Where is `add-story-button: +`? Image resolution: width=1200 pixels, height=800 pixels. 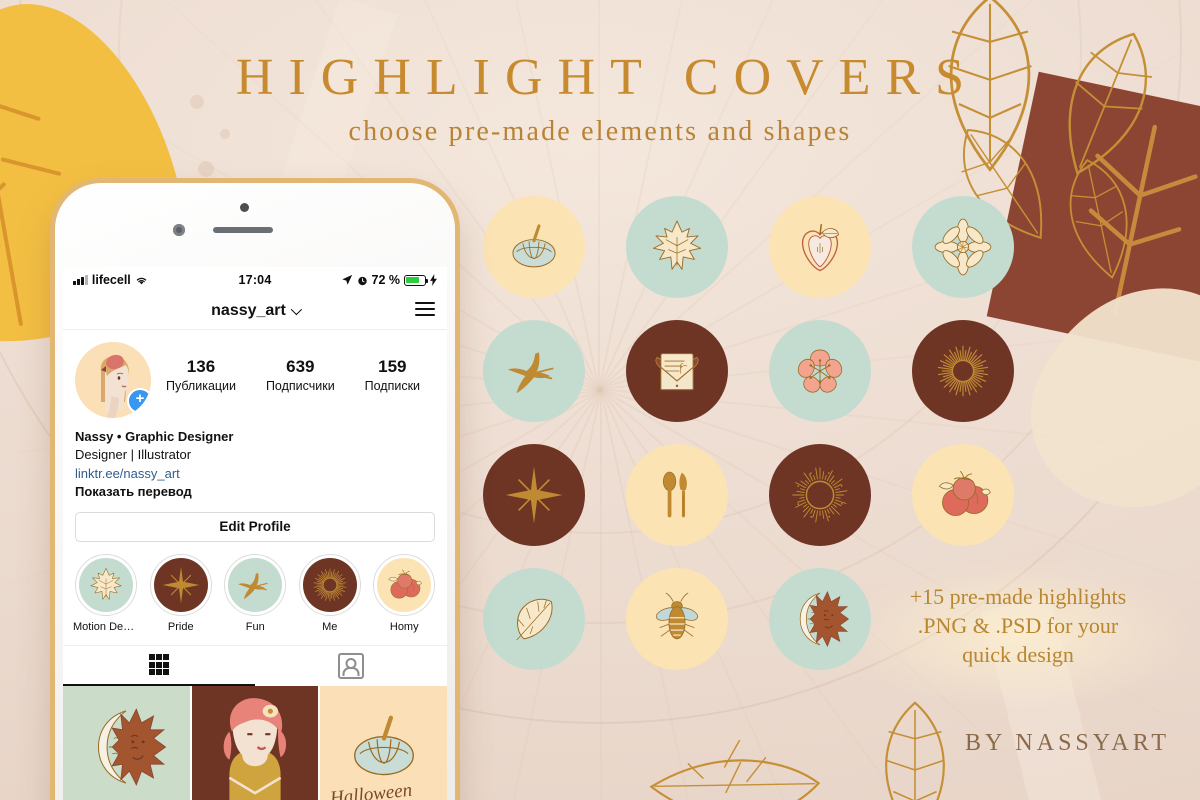
add-story-button: + is located at coordinates (139, 401).